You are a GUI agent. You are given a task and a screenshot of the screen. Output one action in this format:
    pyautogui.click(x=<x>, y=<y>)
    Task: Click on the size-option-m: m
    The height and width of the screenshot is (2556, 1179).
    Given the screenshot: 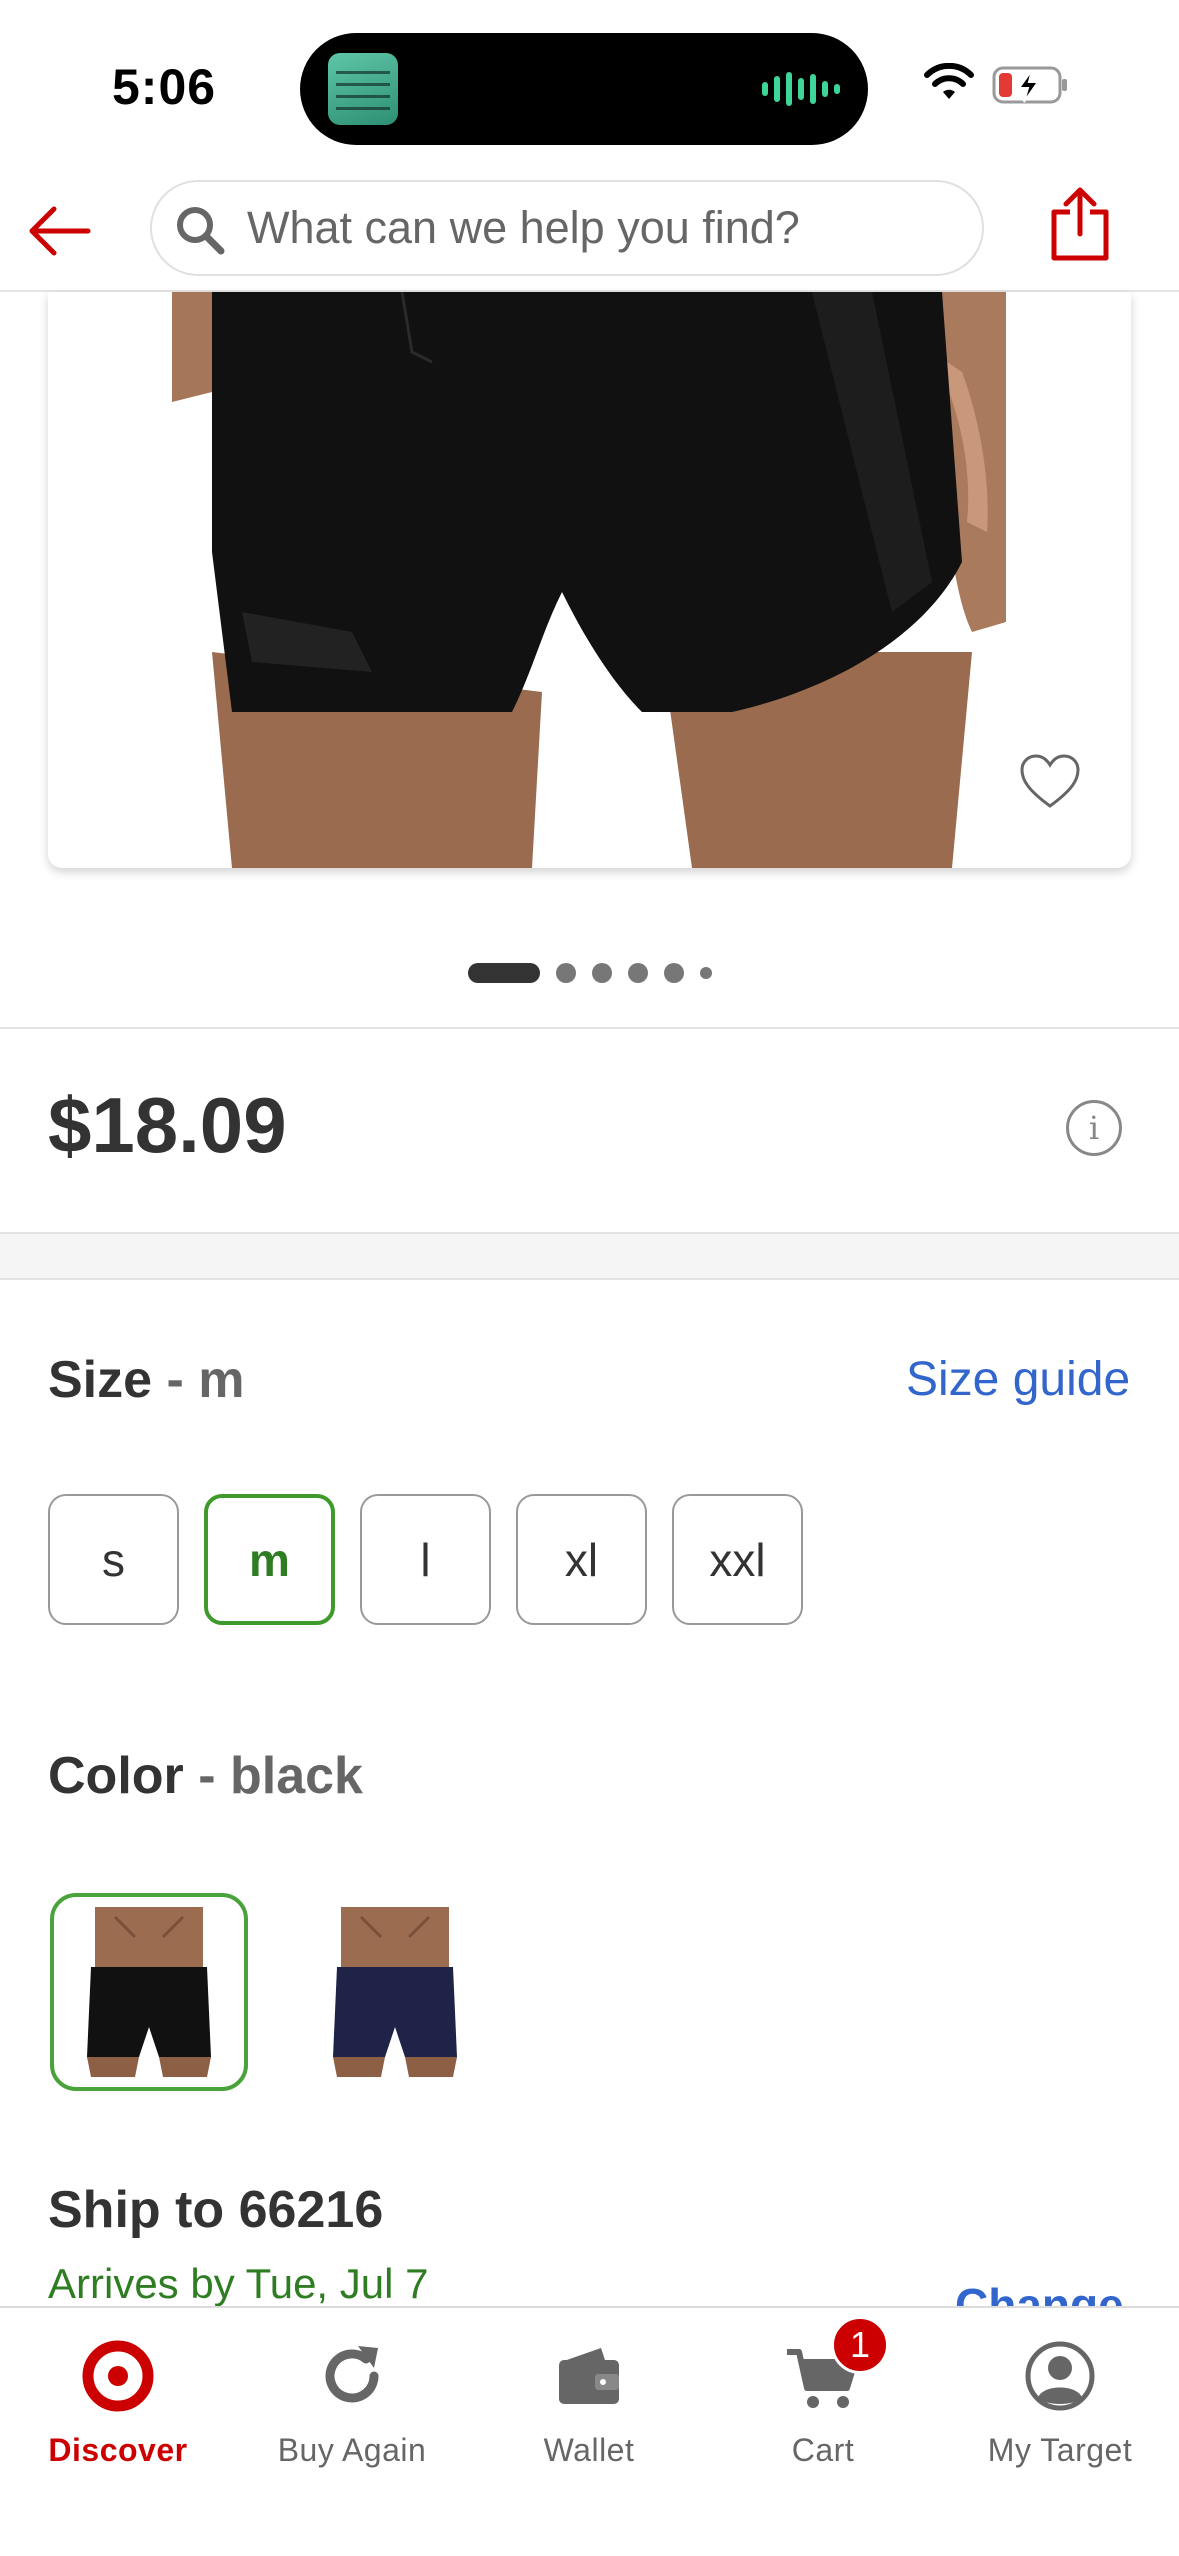 What is the action you would take?
    pyautogui.click(x=269, y=1559)
    